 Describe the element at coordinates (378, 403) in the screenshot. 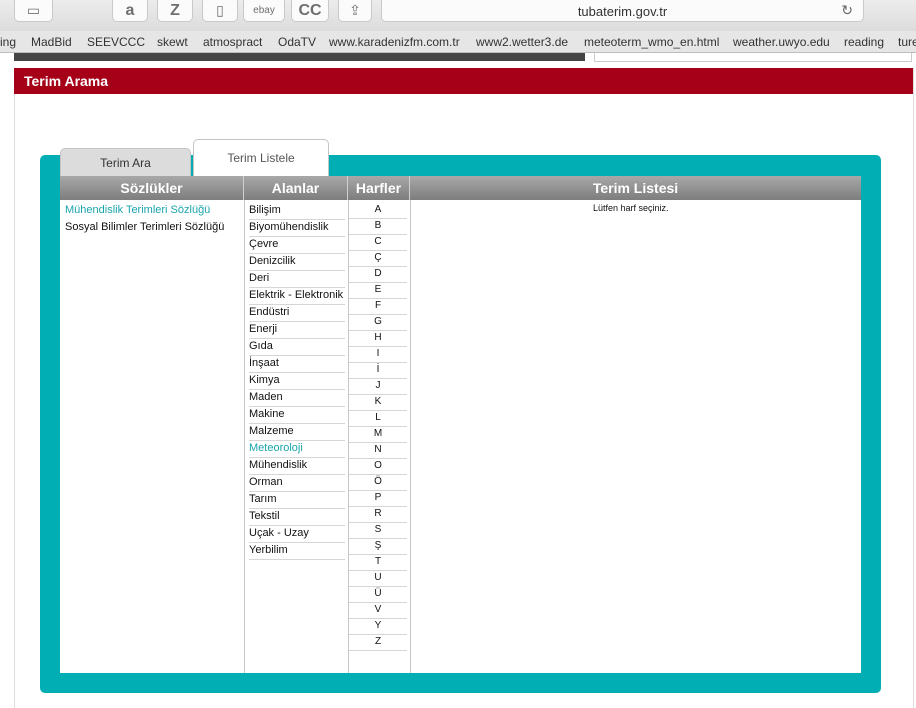

I see `letter-link: K` at that location.